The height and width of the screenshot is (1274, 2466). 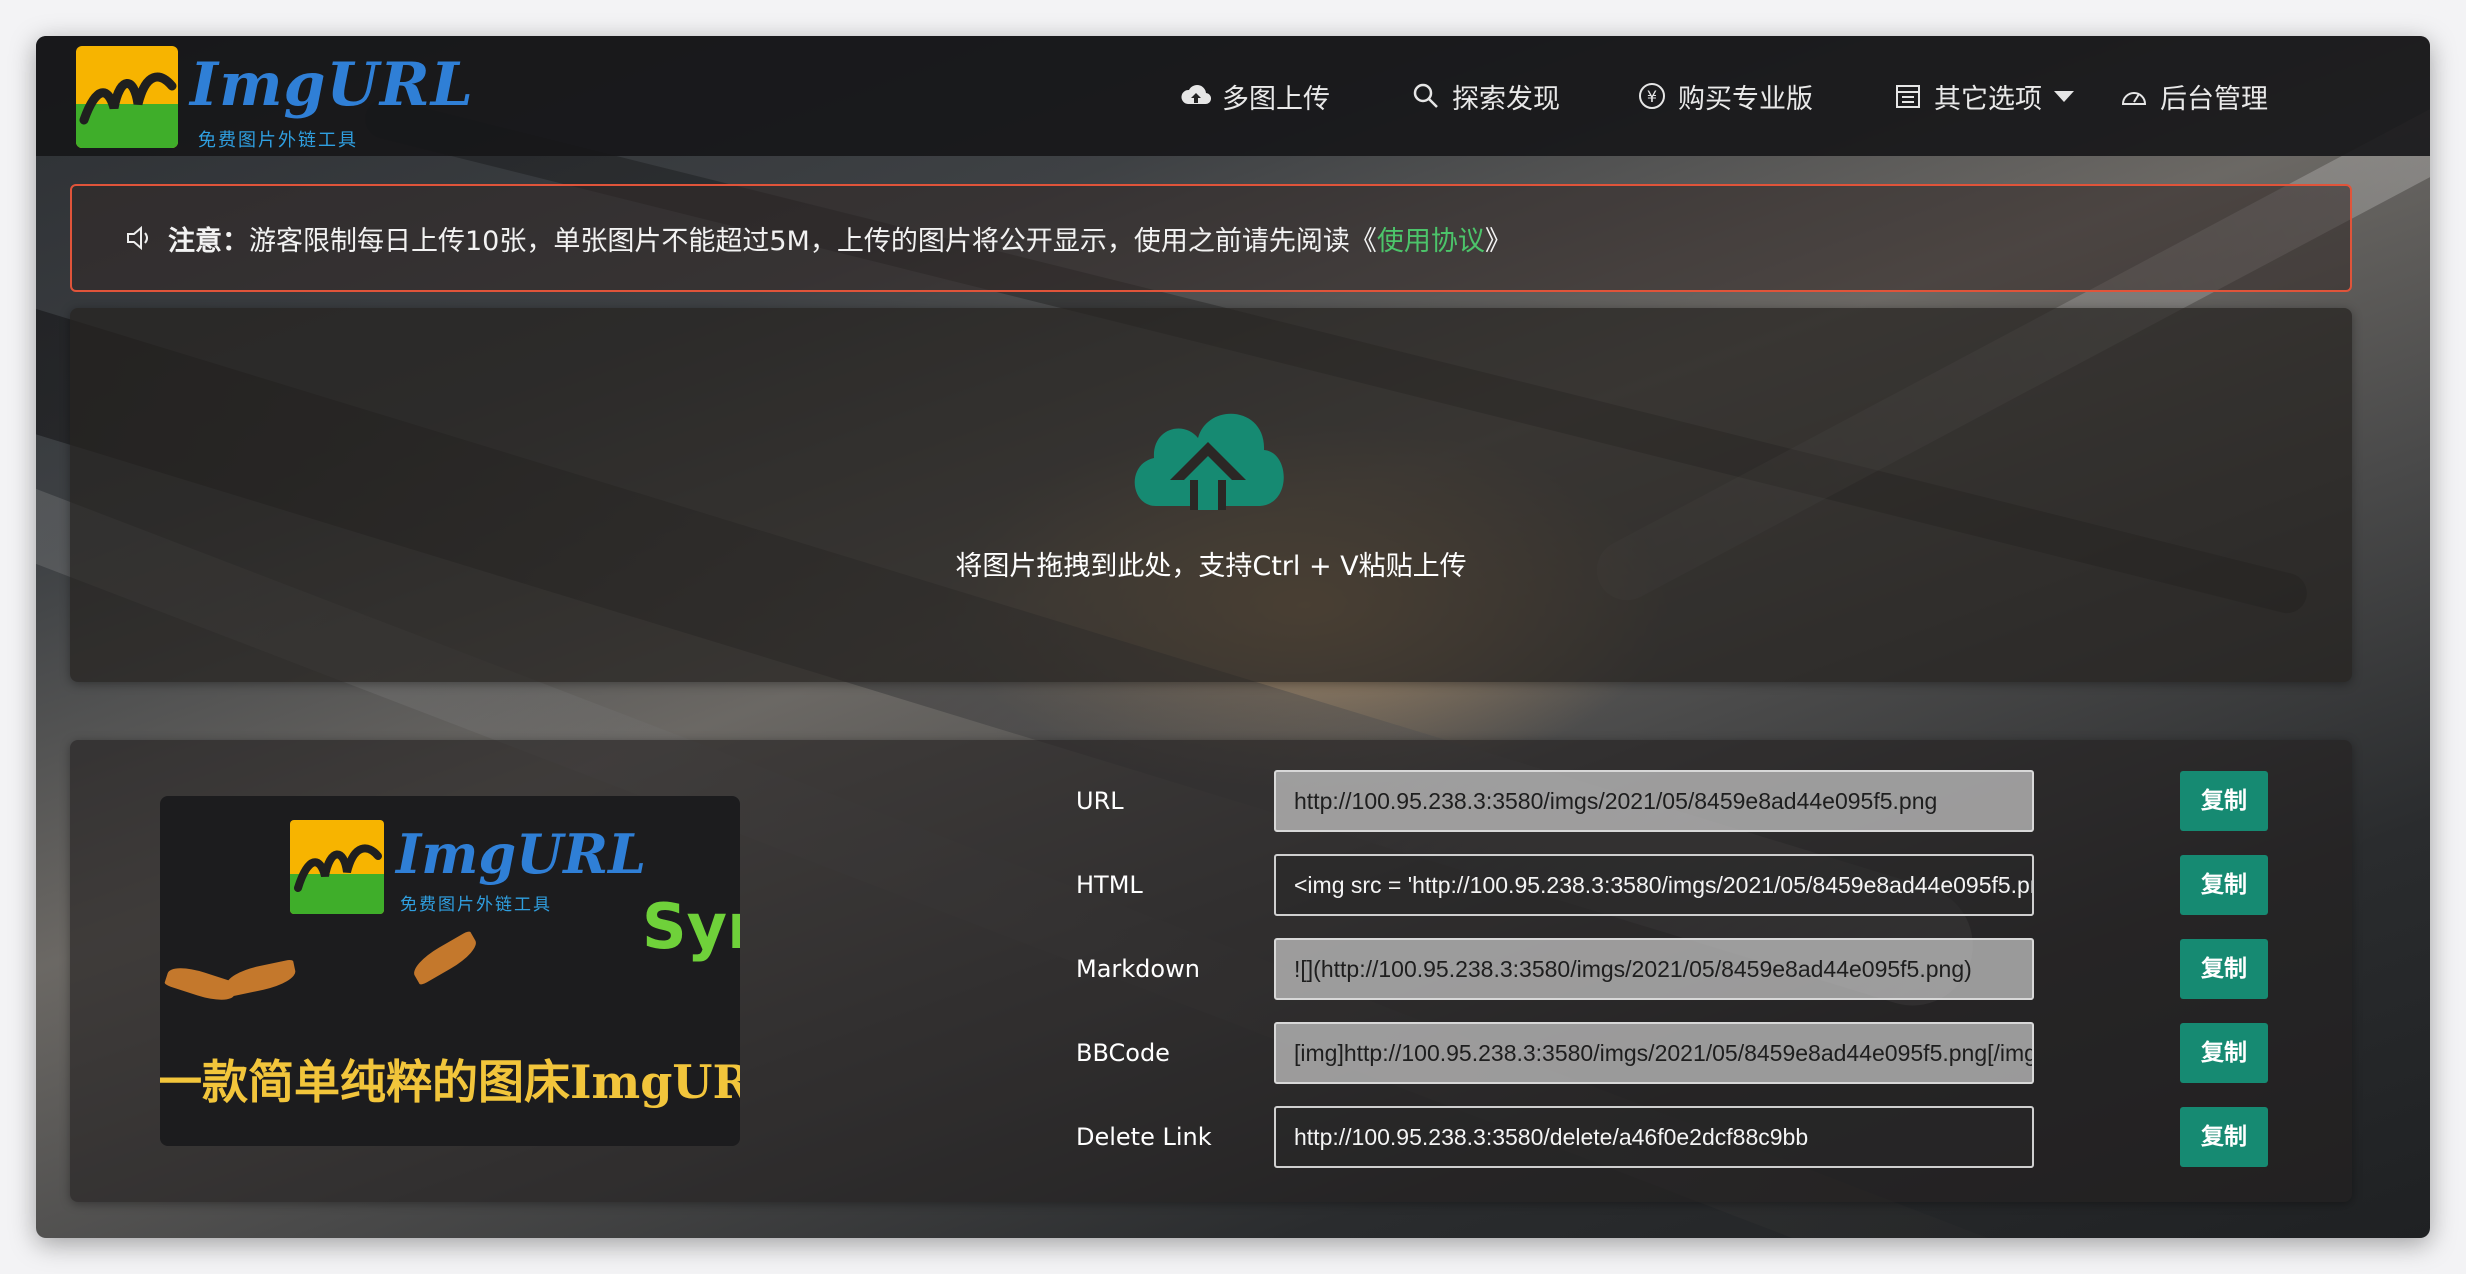 What do you see at coordinates (1276, 99) in the screenshot?
I see `nav-label: 多图上传` at bounding box center [1276, 99].